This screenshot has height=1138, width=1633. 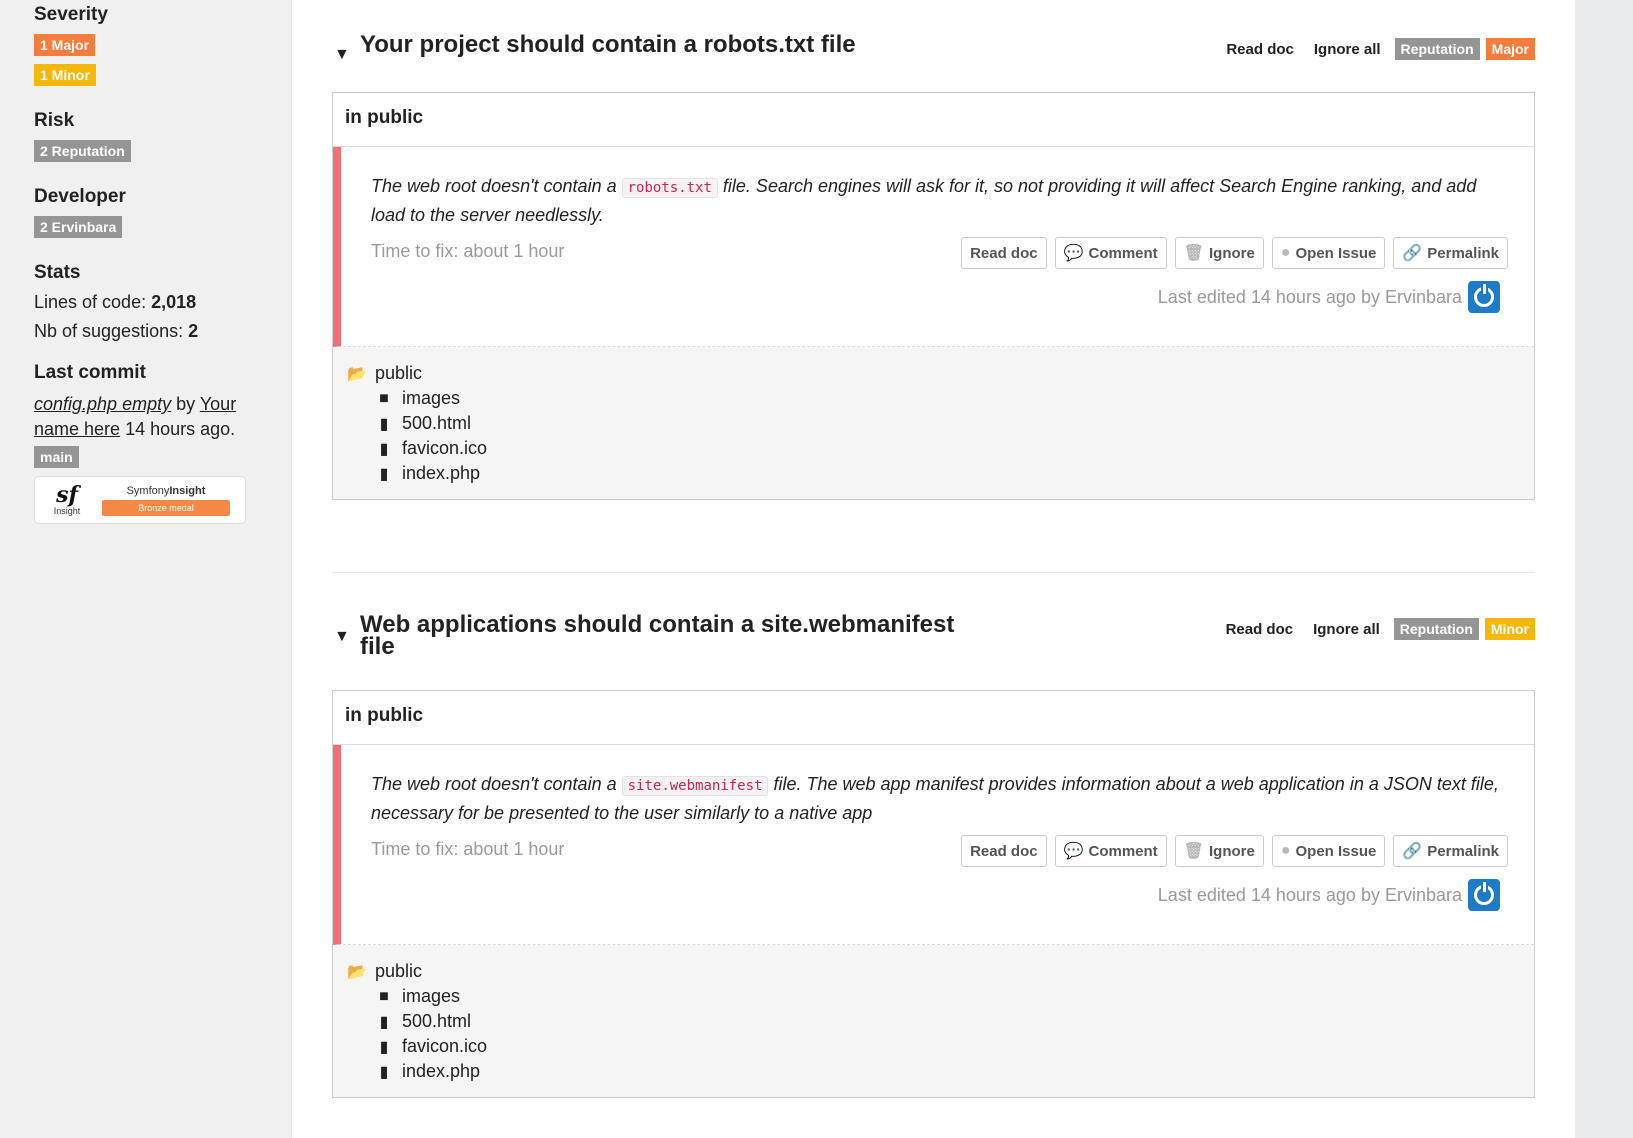 I want to click on issue-title-line2: file, so click(x=377, y=646).